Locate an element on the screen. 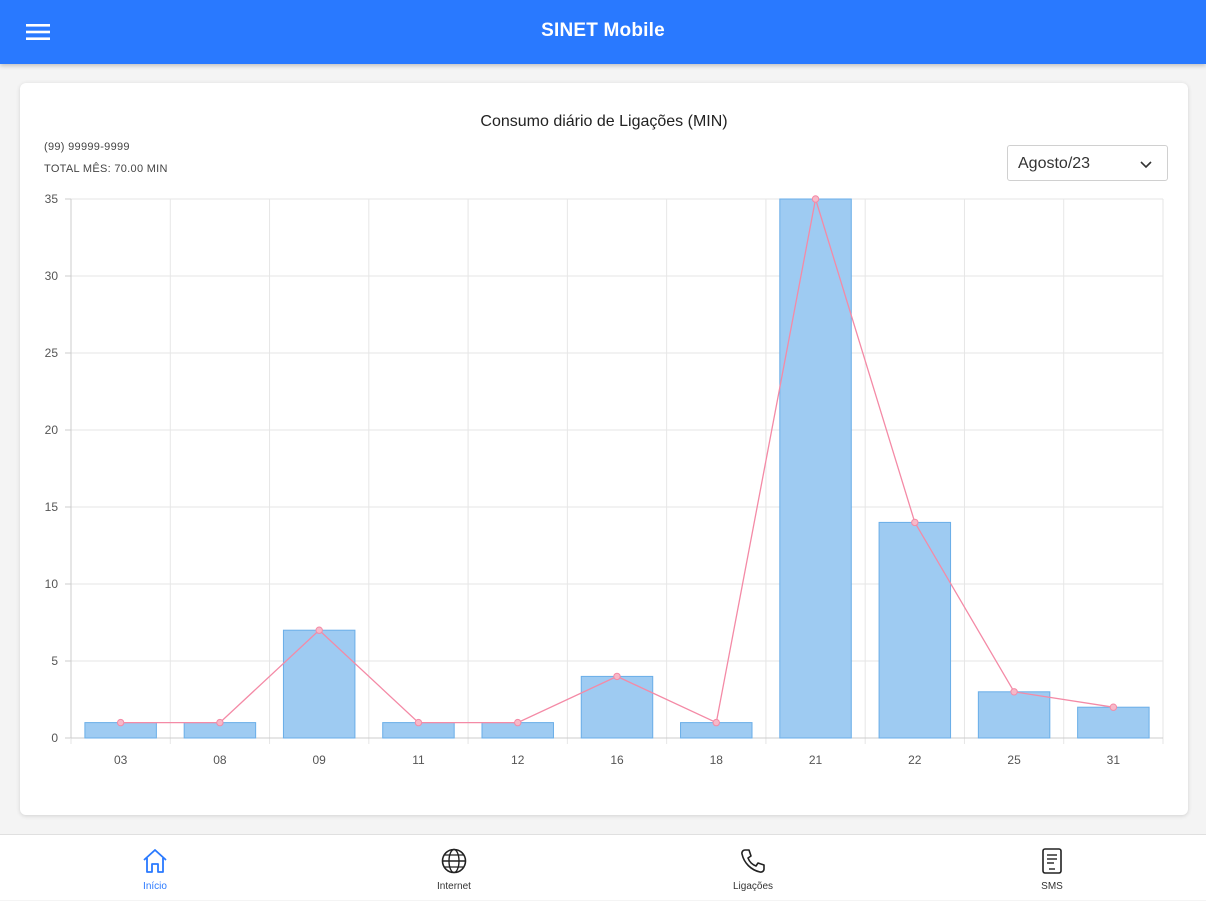 The width and height of the screenshot is (1206, 901). globe-icon is located at coordinates (454, 861).